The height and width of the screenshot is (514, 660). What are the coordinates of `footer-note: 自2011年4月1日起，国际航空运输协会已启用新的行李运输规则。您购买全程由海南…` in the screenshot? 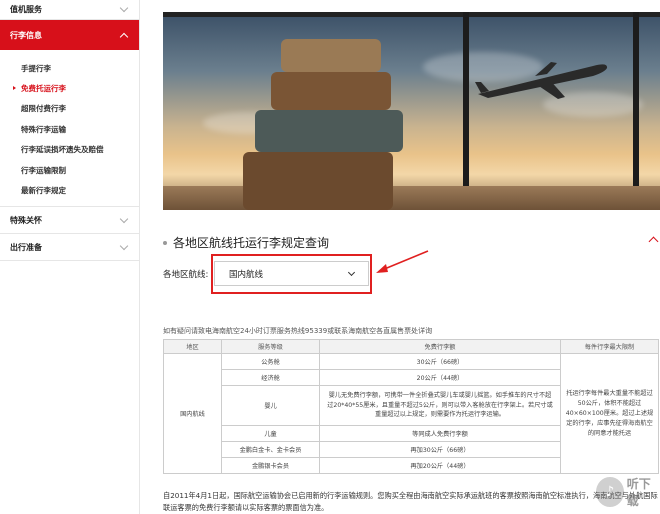 It's located at (410, 501).